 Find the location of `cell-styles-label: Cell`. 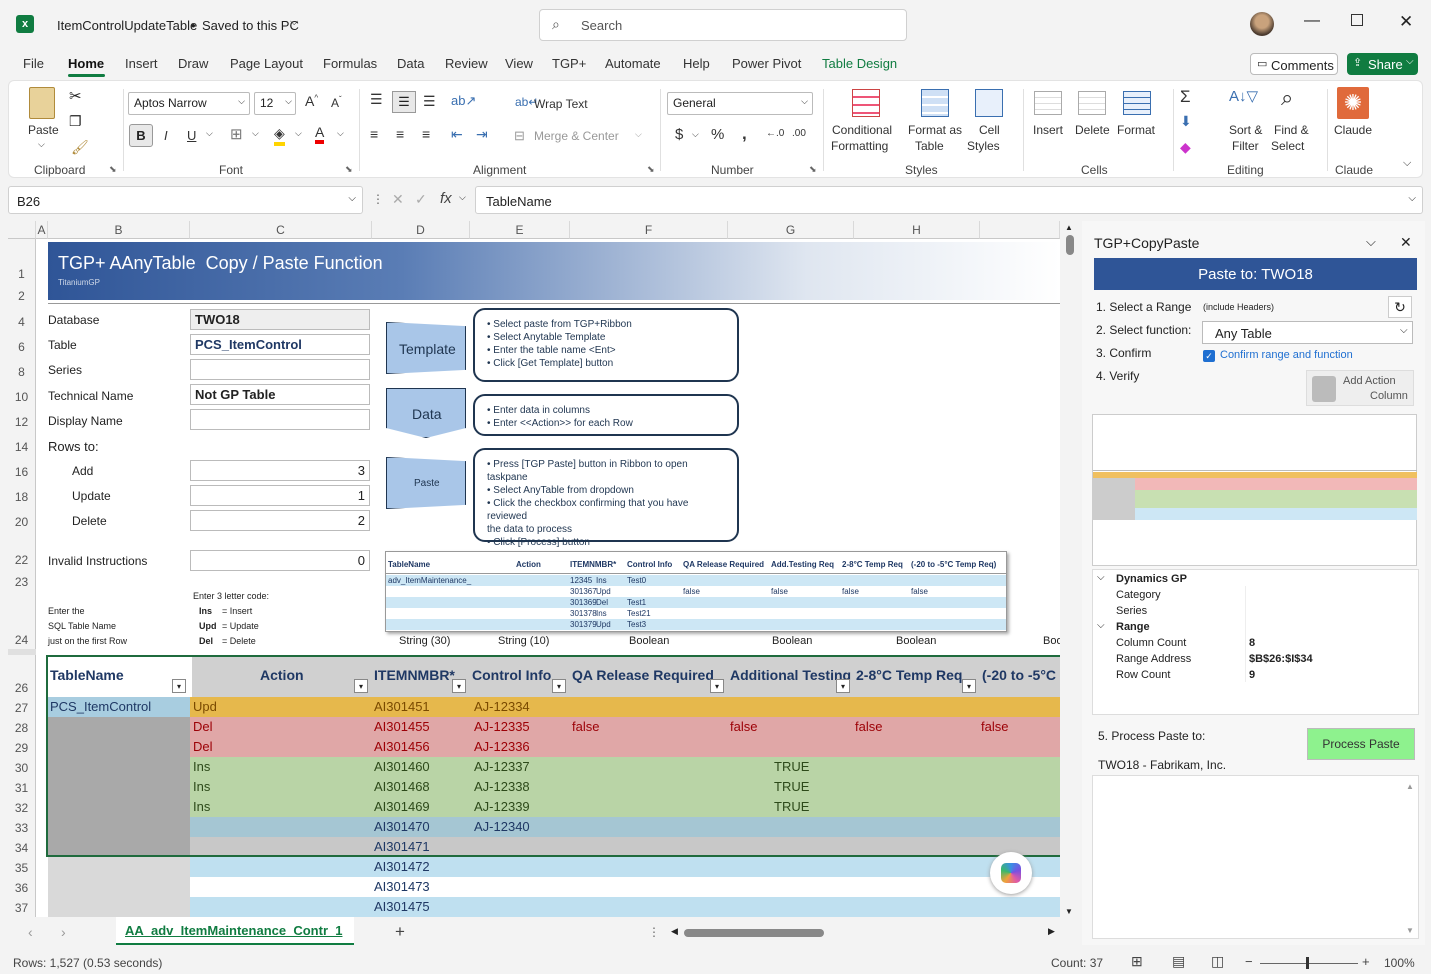

cell-styles-label: Cell is located at coordinates (989, 130).